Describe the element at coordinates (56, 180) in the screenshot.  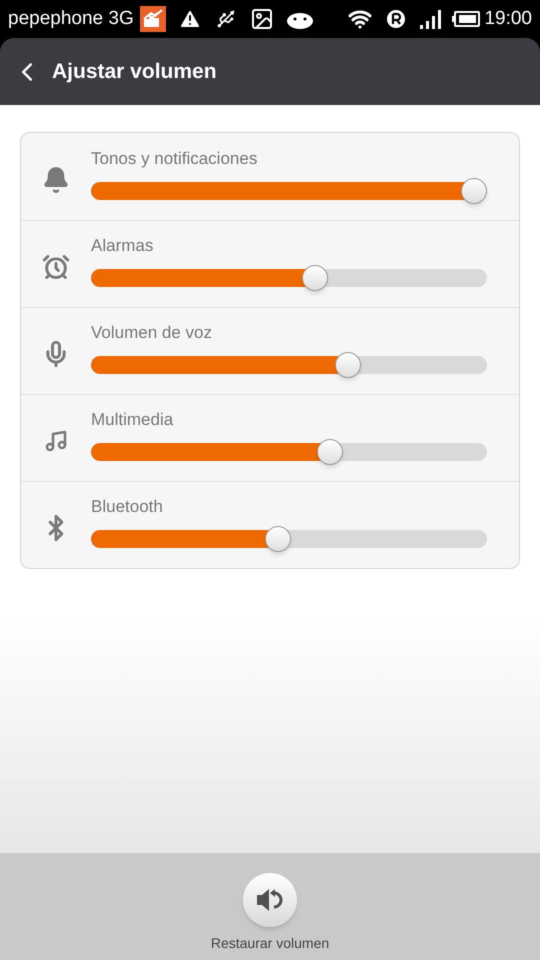
I see `bell-icon` at that location.